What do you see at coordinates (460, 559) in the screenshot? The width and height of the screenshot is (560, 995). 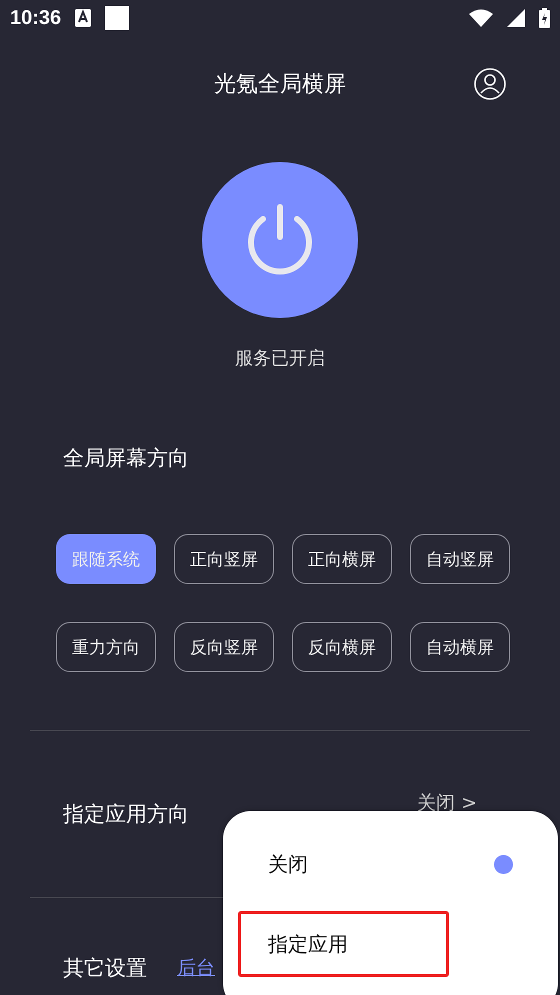 I see `orientation-option: 自动竖屏` at bounding box center [460, 559].